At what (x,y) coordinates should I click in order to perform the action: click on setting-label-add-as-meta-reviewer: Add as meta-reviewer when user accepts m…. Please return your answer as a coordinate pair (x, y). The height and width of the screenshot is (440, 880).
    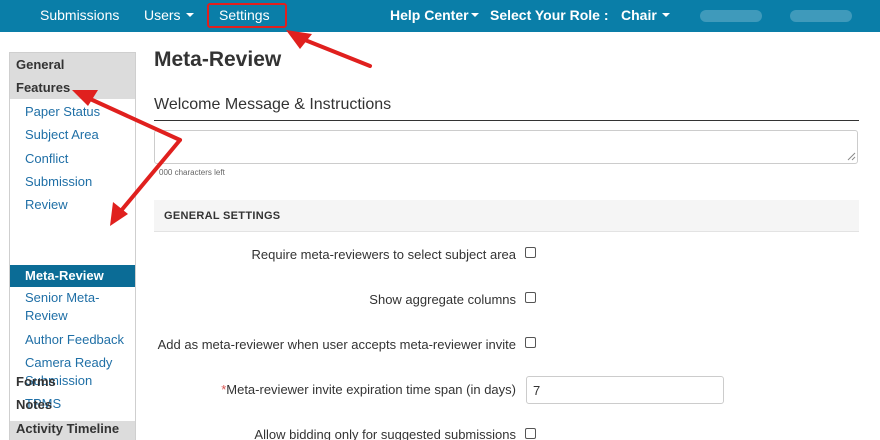
    Looking at the image, I should click on (336, 344).